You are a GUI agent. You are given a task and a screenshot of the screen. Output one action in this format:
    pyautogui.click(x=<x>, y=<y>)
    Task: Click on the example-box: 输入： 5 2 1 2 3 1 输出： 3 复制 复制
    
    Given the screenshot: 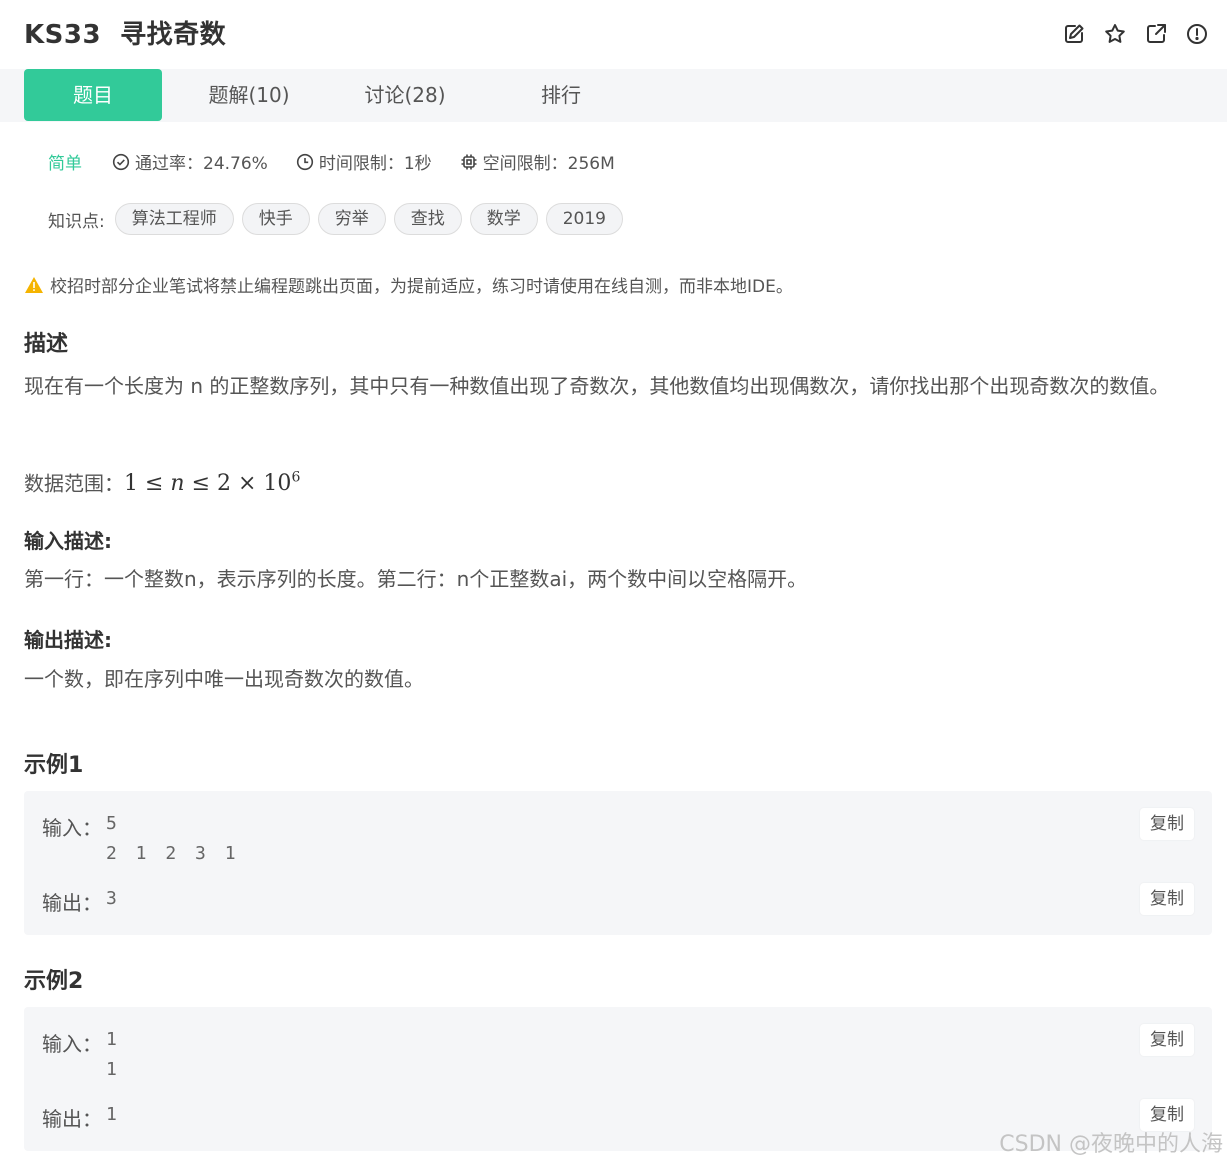 What is the action you would take?
    pyautogui.click(x=618, y=863)
    